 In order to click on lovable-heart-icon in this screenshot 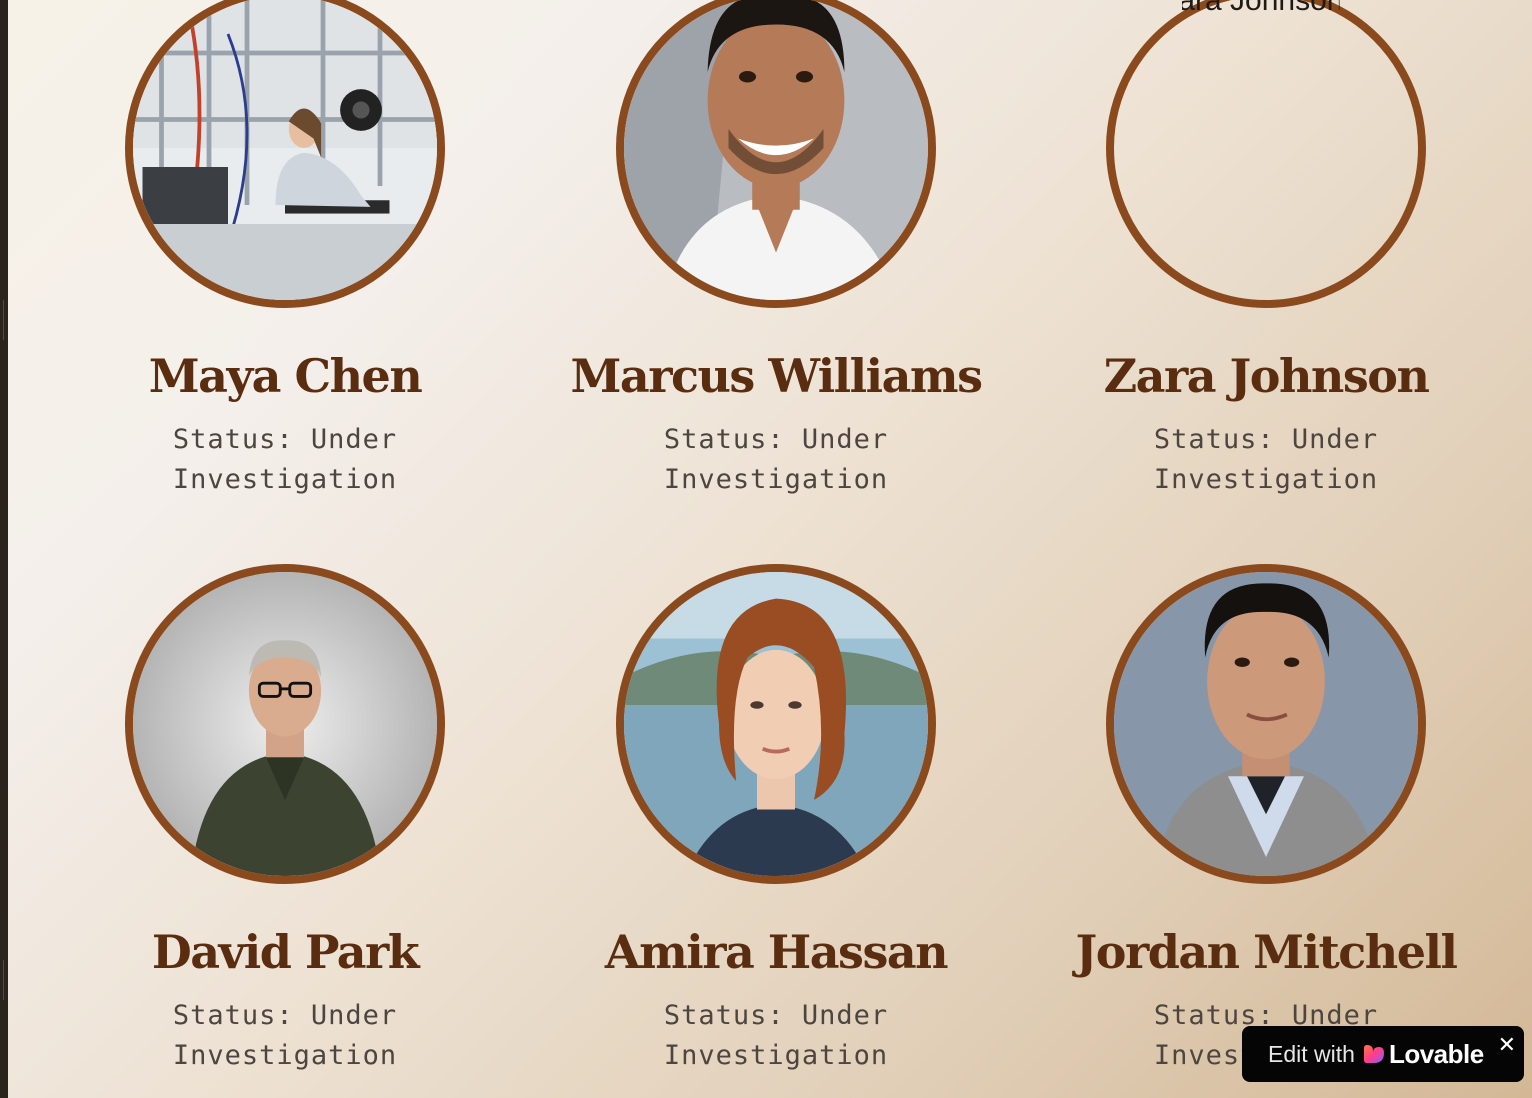, I will do `click(1373, 1054)`.